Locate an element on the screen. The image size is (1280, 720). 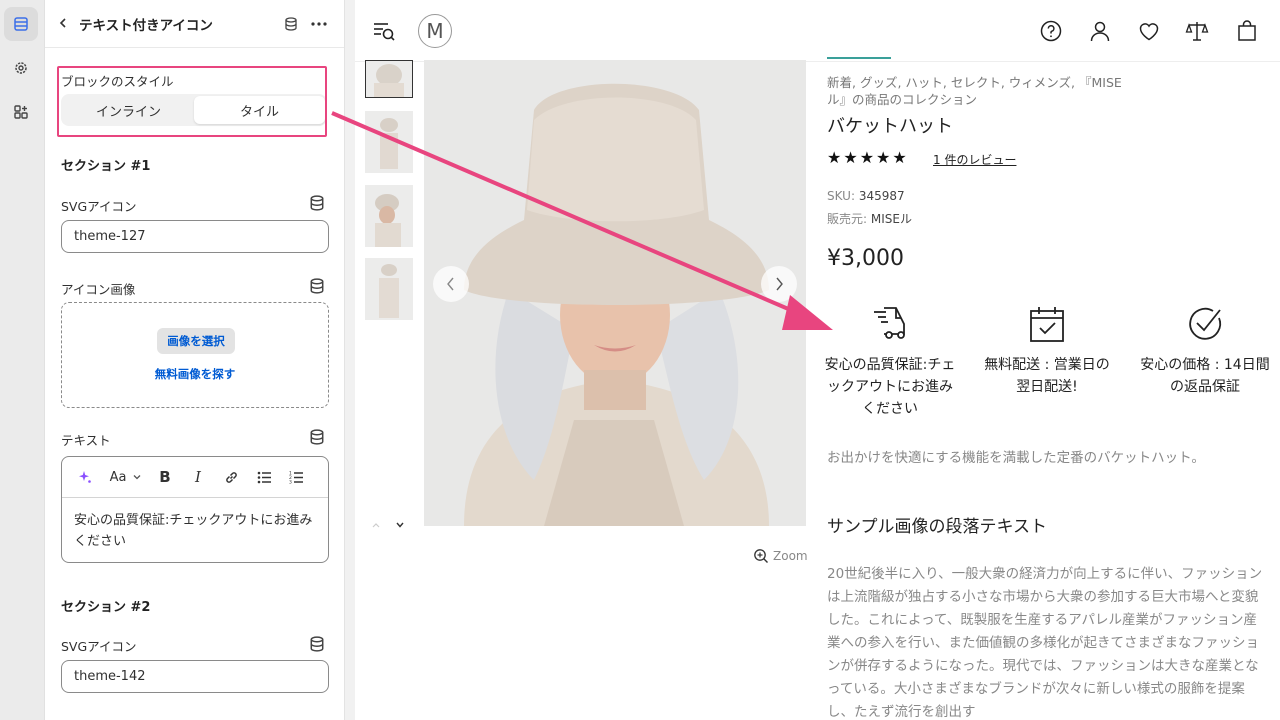
sku-line: SKU: 345987 is located at coordinates (866, 196).